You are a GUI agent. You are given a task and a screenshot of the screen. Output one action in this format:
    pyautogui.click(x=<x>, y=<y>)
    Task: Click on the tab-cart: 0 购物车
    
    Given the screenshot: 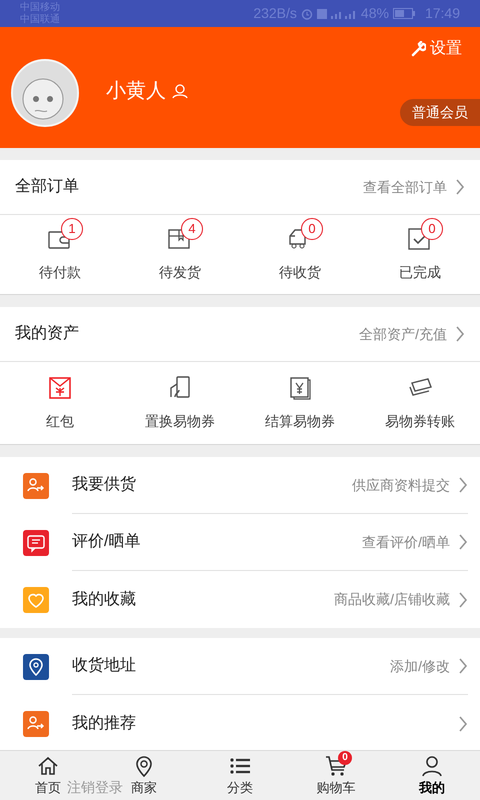 What is the action you would take?
    pyautogui.click(x=336, y=775)
    